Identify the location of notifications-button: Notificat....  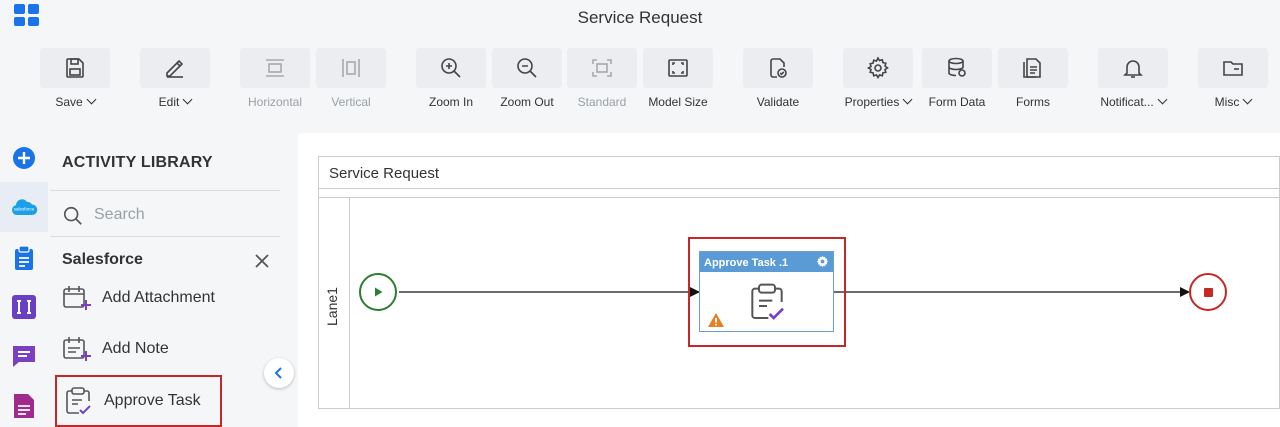
(1133, 79).